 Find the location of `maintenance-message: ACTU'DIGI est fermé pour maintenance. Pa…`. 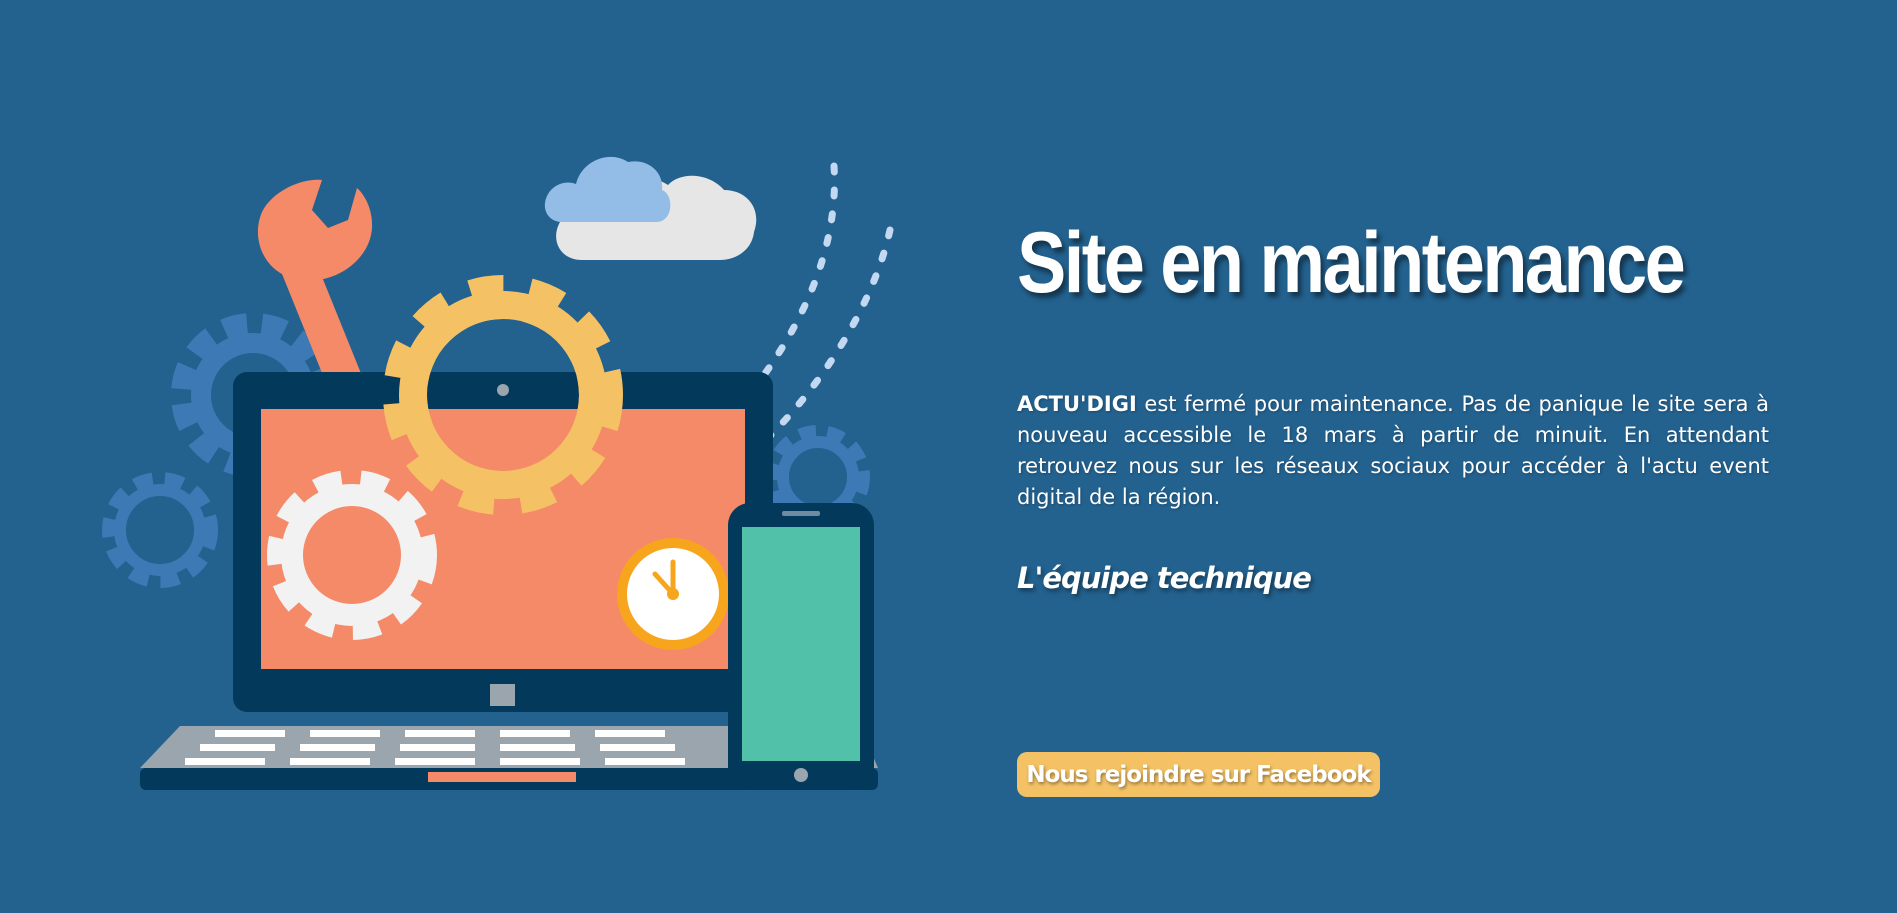

maintenance-message: ACTU'DIGI est fermé pour maintenance. Pa… is located at coordinates (1393, 451).